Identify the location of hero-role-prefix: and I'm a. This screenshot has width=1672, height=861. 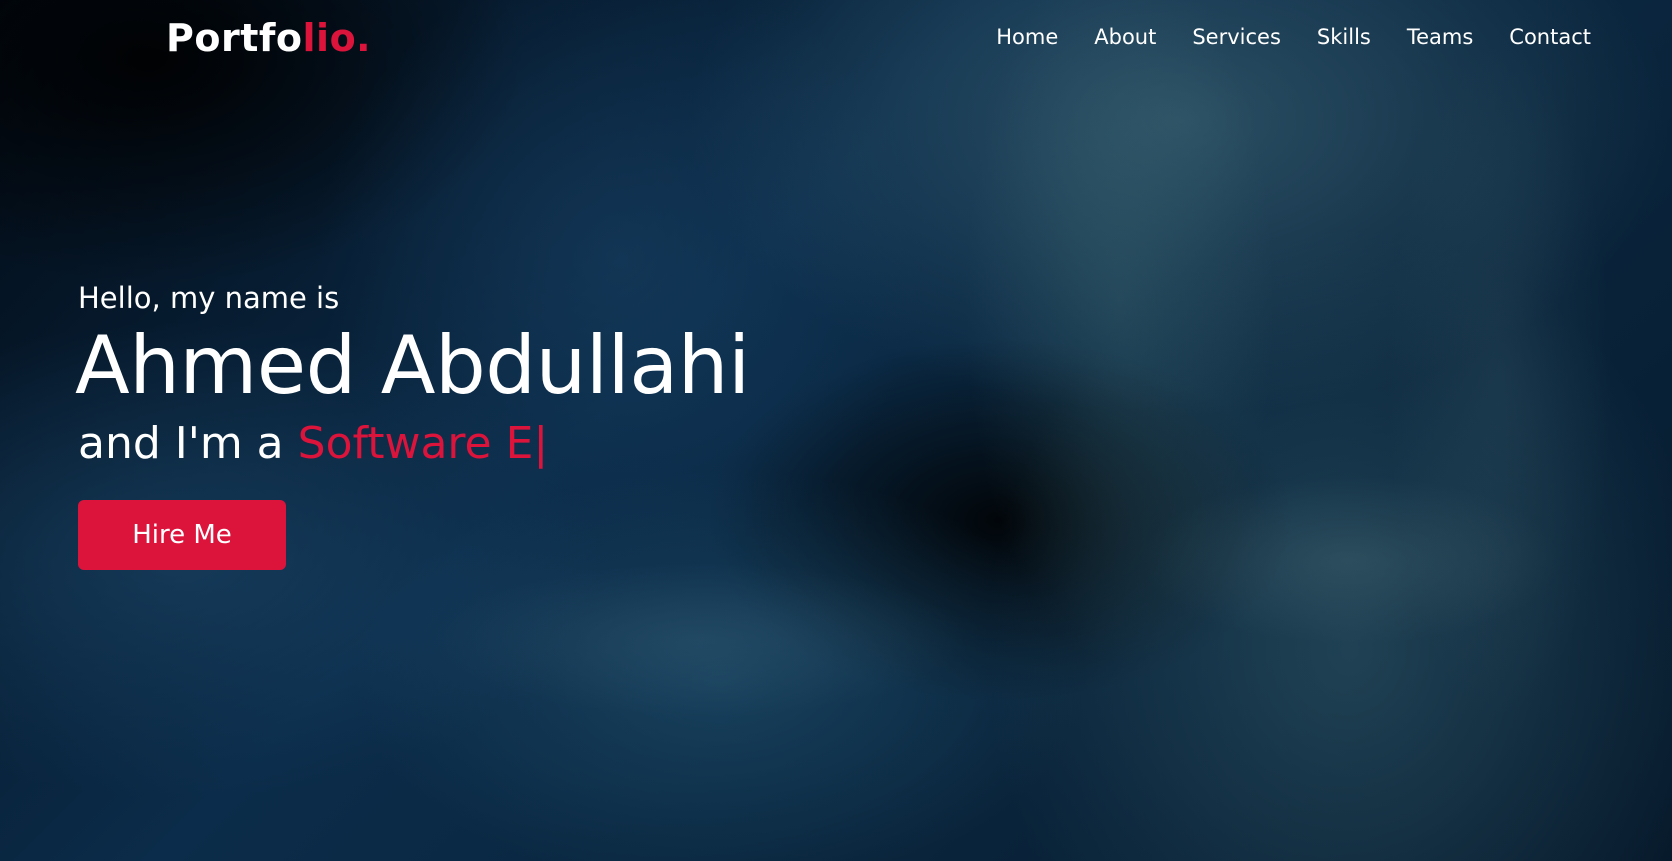
(188, 443).